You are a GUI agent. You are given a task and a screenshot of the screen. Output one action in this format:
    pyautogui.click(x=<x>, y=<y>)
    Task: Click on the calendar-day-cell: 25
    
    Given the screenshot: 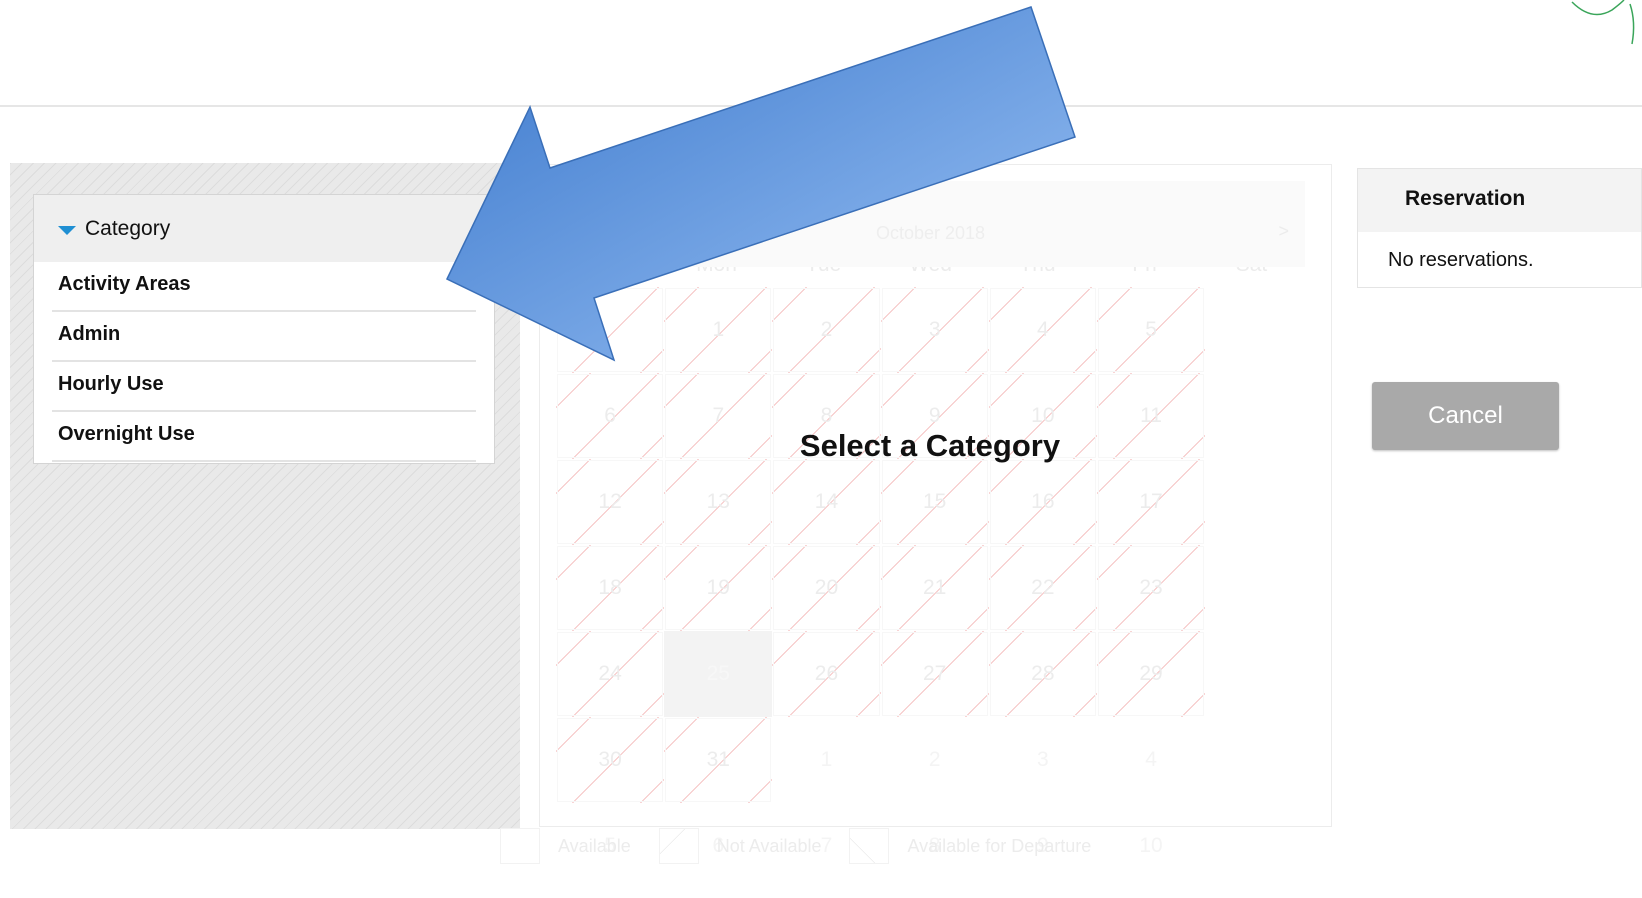 What is the action you would take?
    pyautogui.click(x=718, y=674)
    